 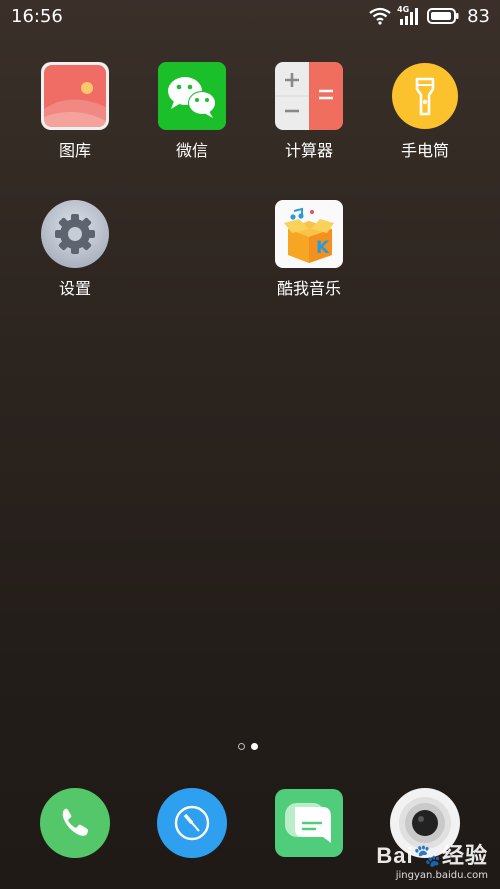 I want to click on svg-text: K, so click(x=323, y=248).